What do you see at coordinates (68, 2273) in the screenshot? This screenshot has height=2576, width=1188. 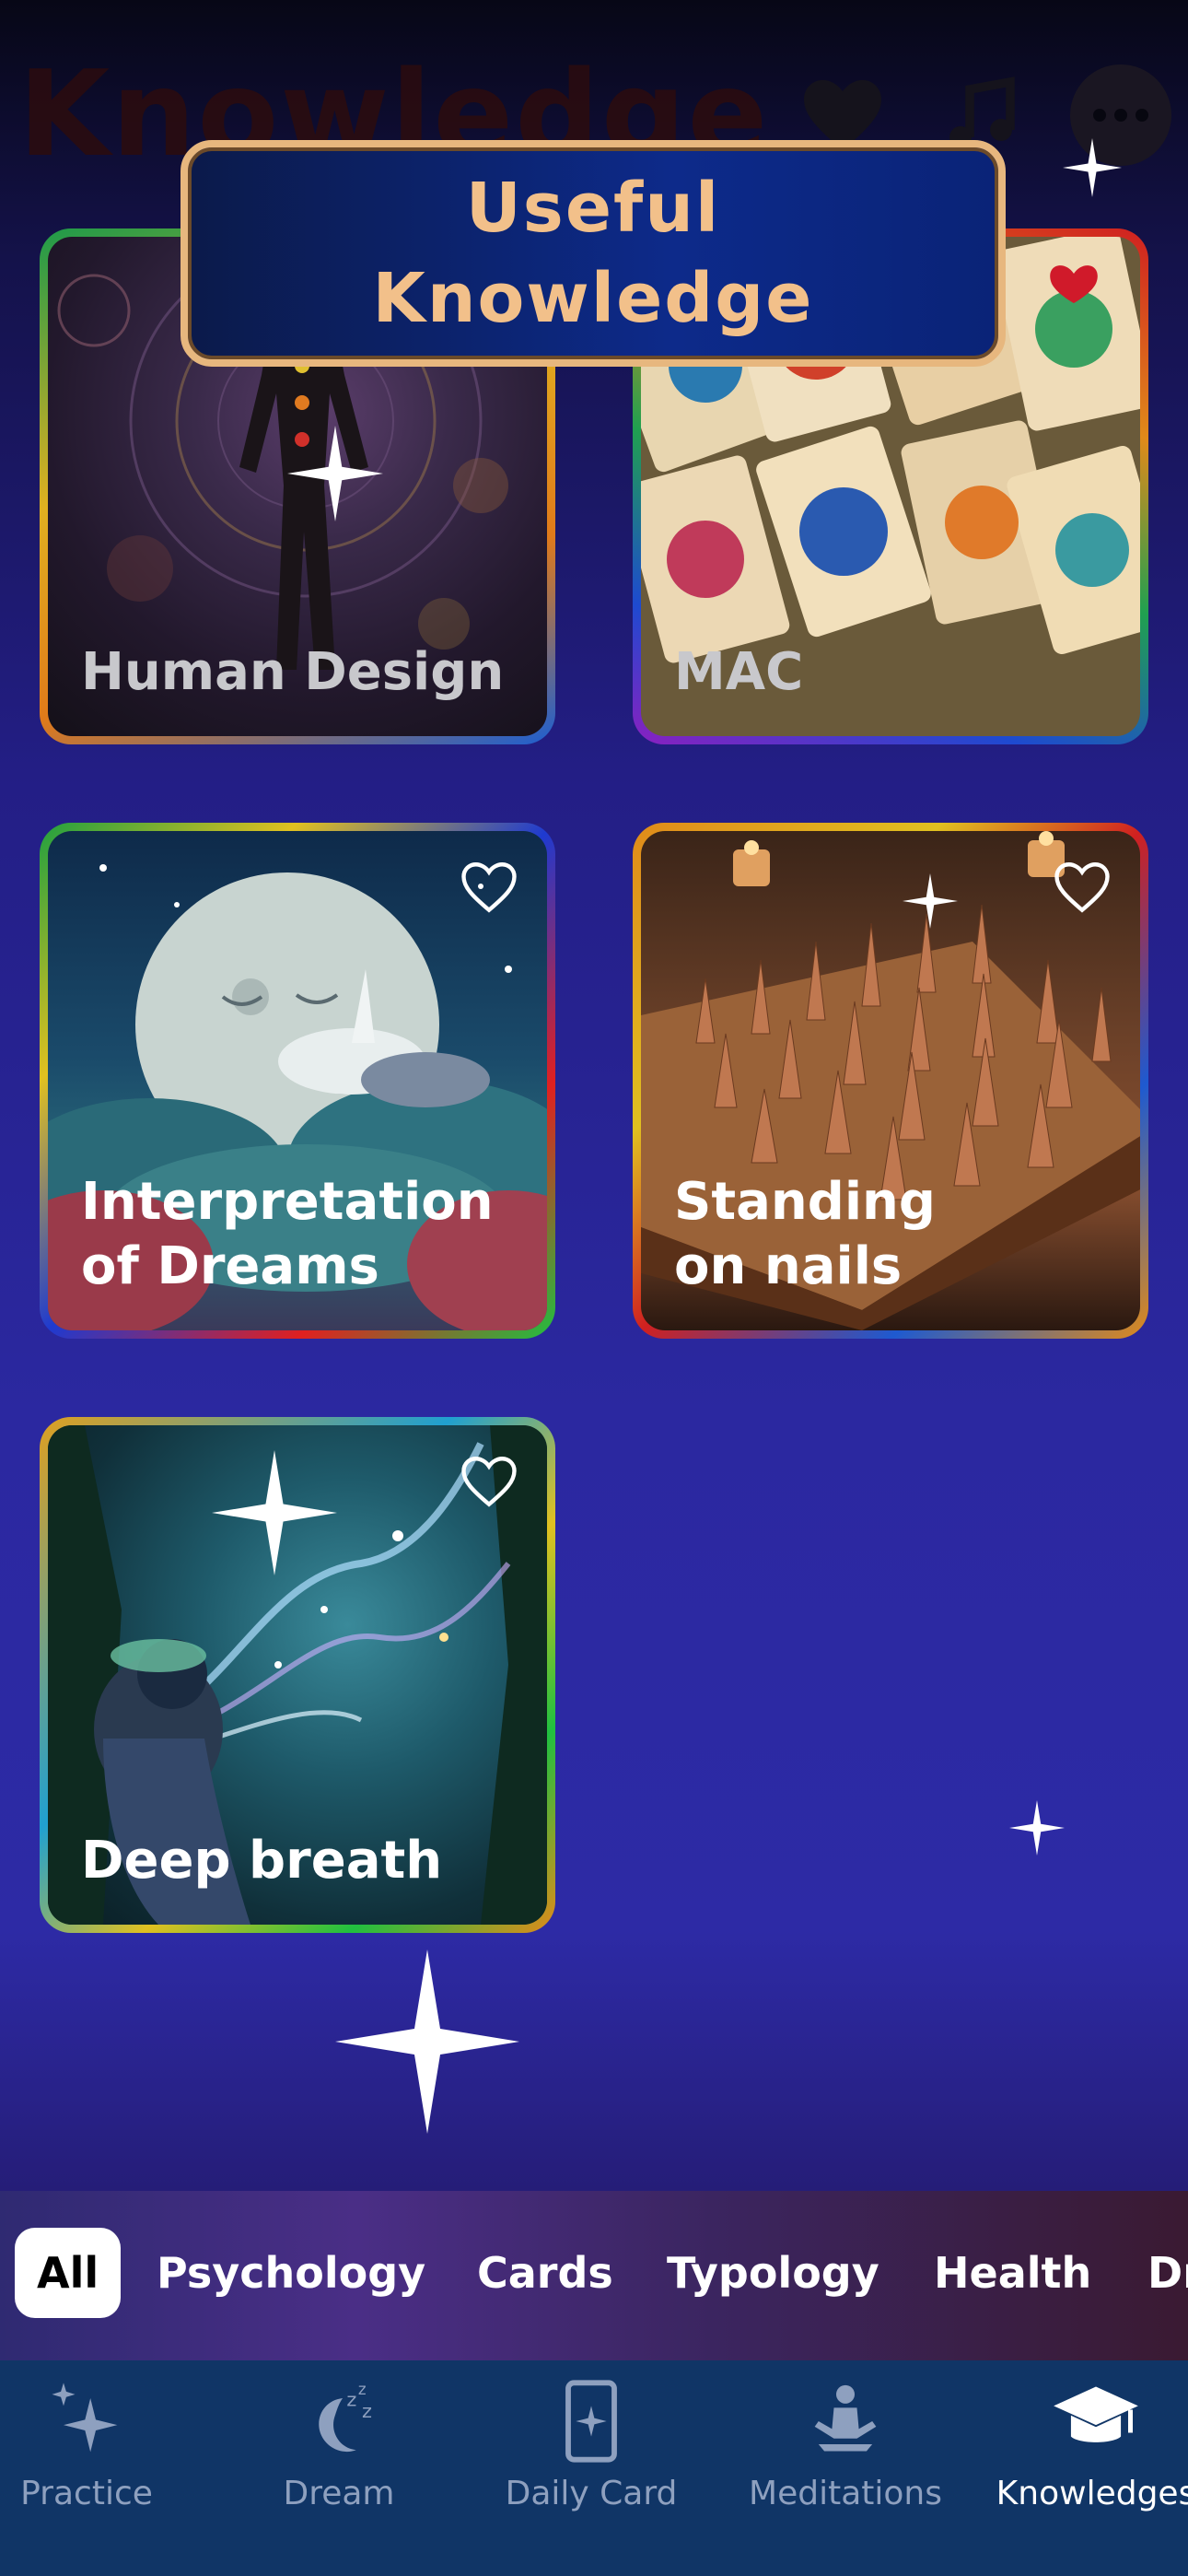 I see `filter-chip-all: All` at bounding box center [68, 2273].